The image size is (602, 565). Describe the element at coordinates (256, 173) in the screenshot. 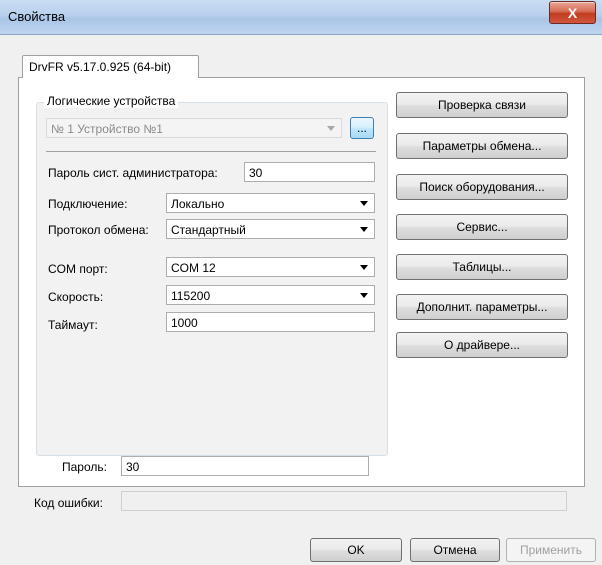

I see `admin-password-value: 30` at that location.